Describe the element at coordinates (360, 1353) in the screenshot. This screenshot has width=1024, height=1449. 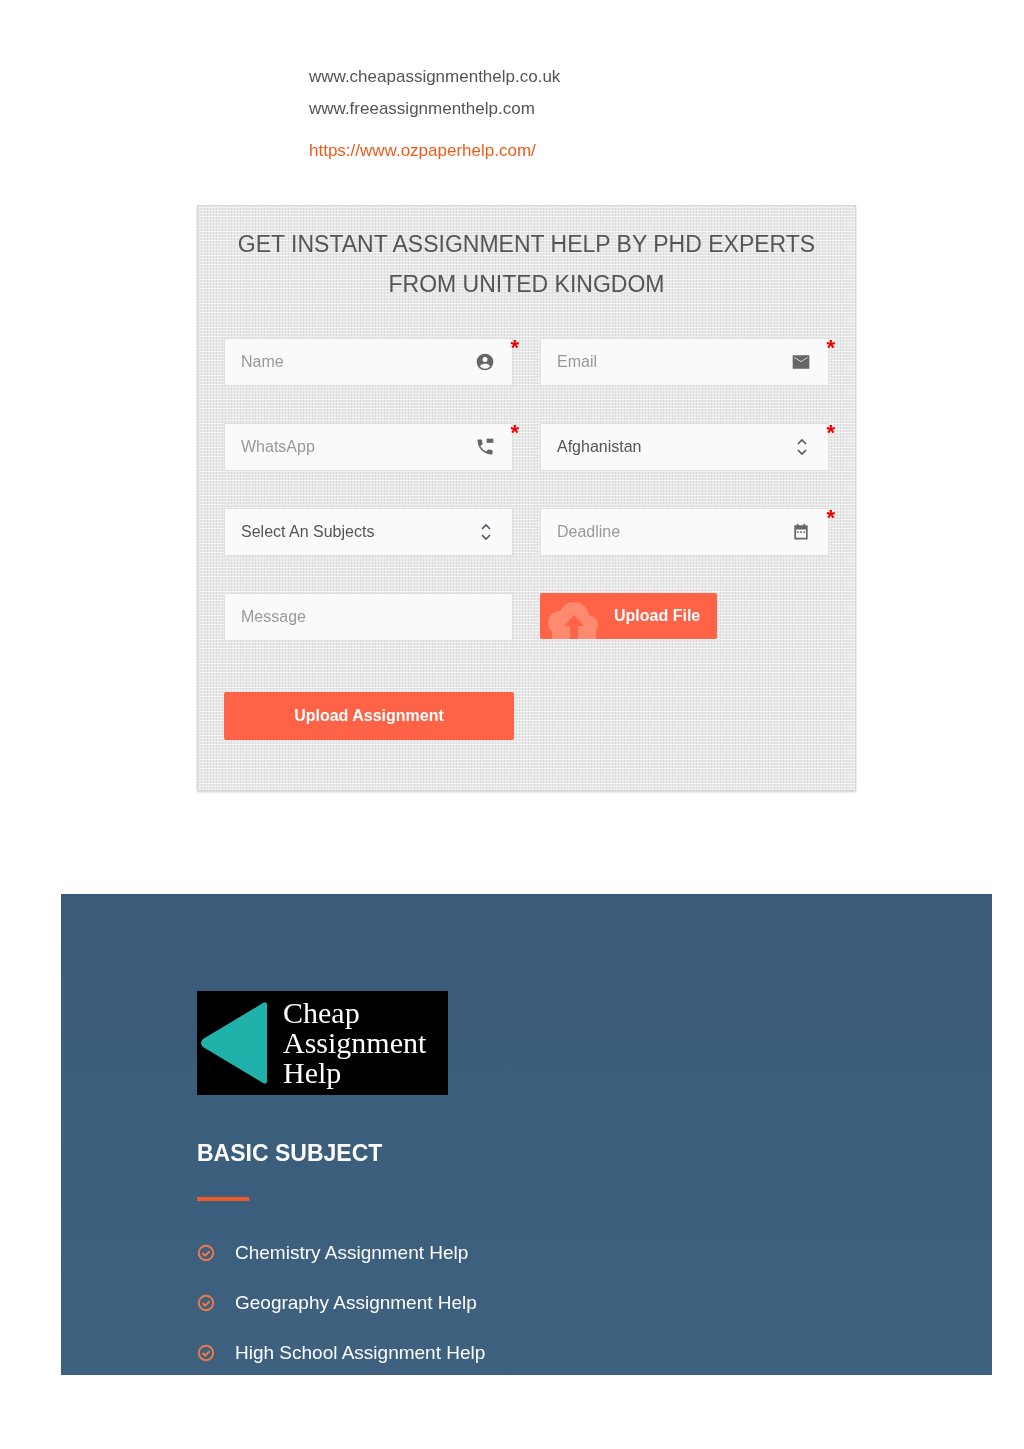
I see `subject-link: High School Assignment Help` at that location.